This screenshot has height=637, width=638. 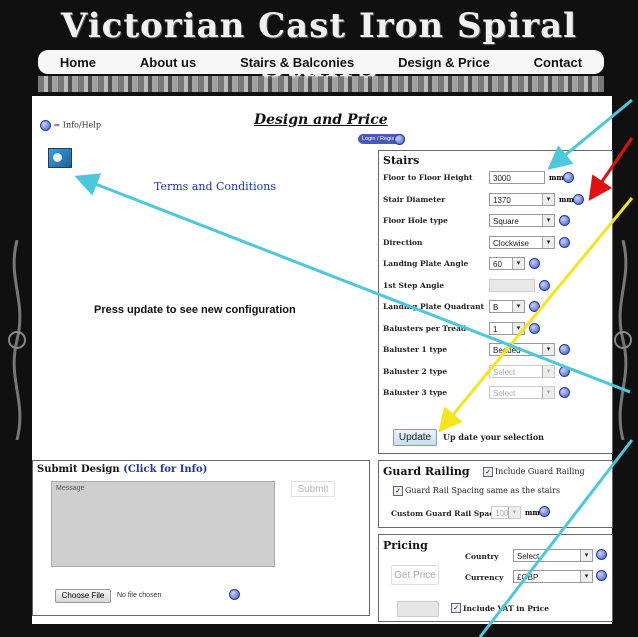 What do you see at coordinates (536, 315) in the screenshot?
I see `yellow-arrow` at bounding box center [536, 315].